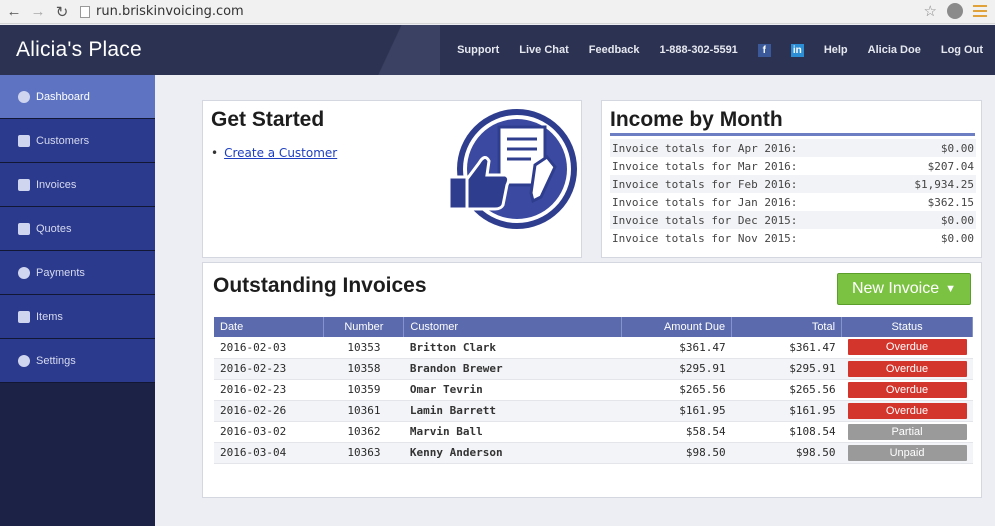 The width and height of the screenshot is (995, 526). Describe the element at coordinates (786, 390) in the screenshot. I see `cell-total: $265.56` at that location.